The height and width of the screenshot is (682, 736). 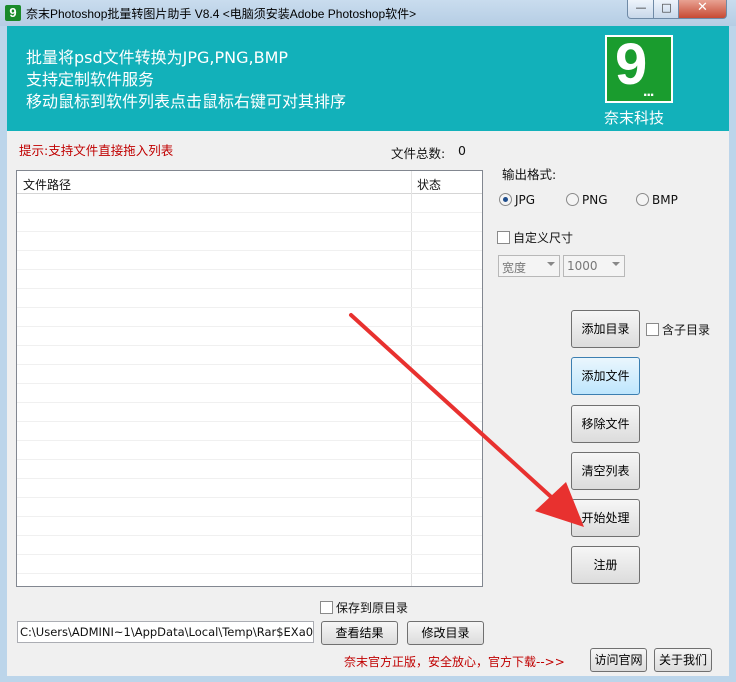 What do you see at coordinates (454, 662) in the screenshot?
I see `official-slogan: 奈末官方正版，安全放心，官方下载-->>` at bounding box center [454, 662].